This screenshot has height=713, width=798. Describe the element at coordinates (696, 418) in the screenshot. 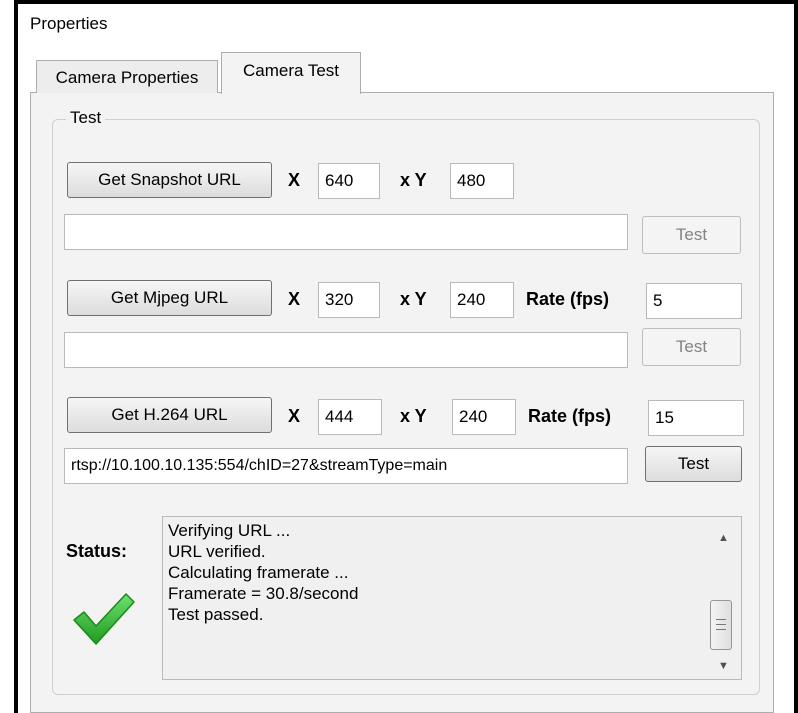

I see `h264-rate-input: 15` at that location.